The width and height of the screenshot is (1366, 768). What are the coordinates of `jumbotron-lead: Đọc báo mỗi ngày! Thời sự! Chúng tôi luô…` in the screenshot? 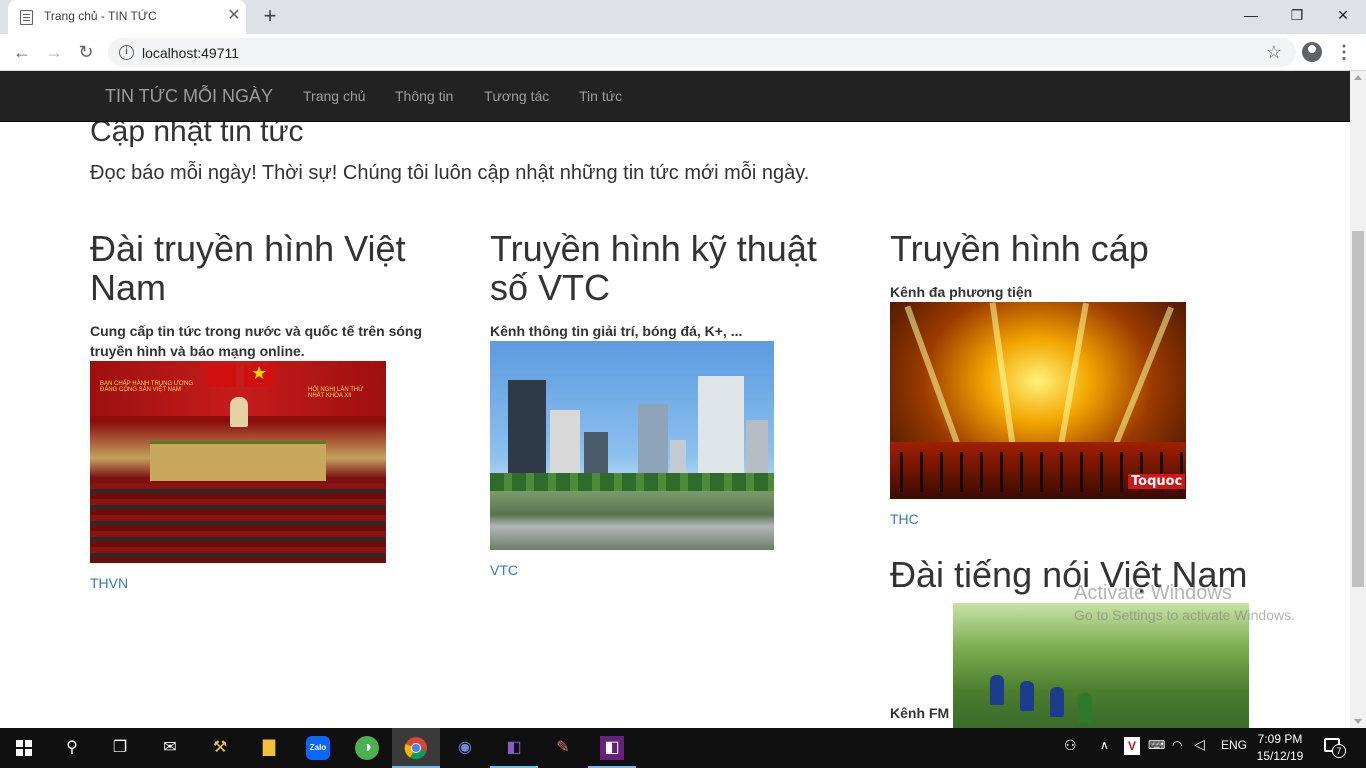 It's located at (450, 173).